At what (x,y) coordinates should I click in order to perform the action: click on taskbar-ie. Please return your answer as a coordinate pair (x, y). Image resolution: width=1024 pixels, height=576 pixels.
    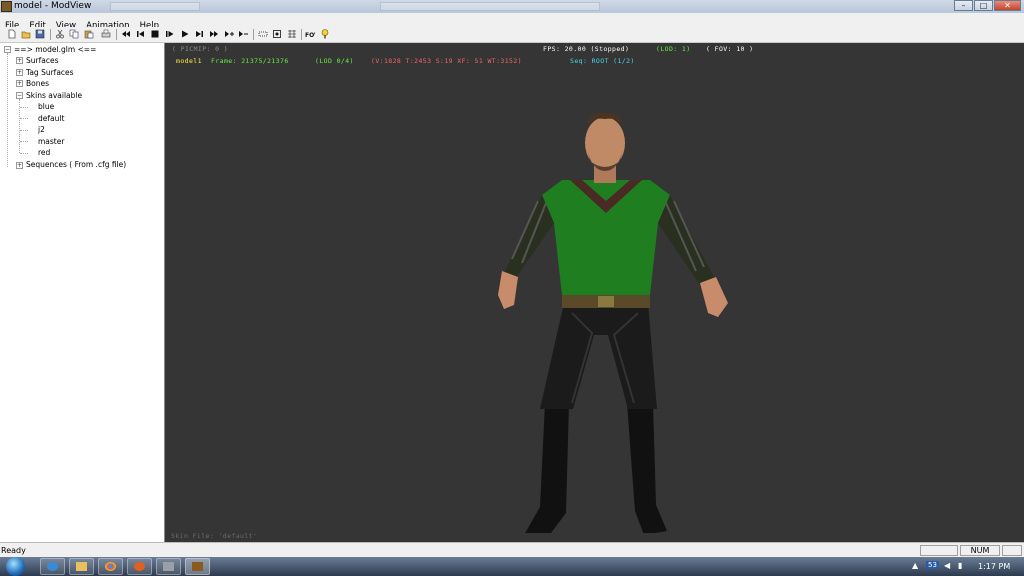
    Looking at the image, I should click on (52, 566).